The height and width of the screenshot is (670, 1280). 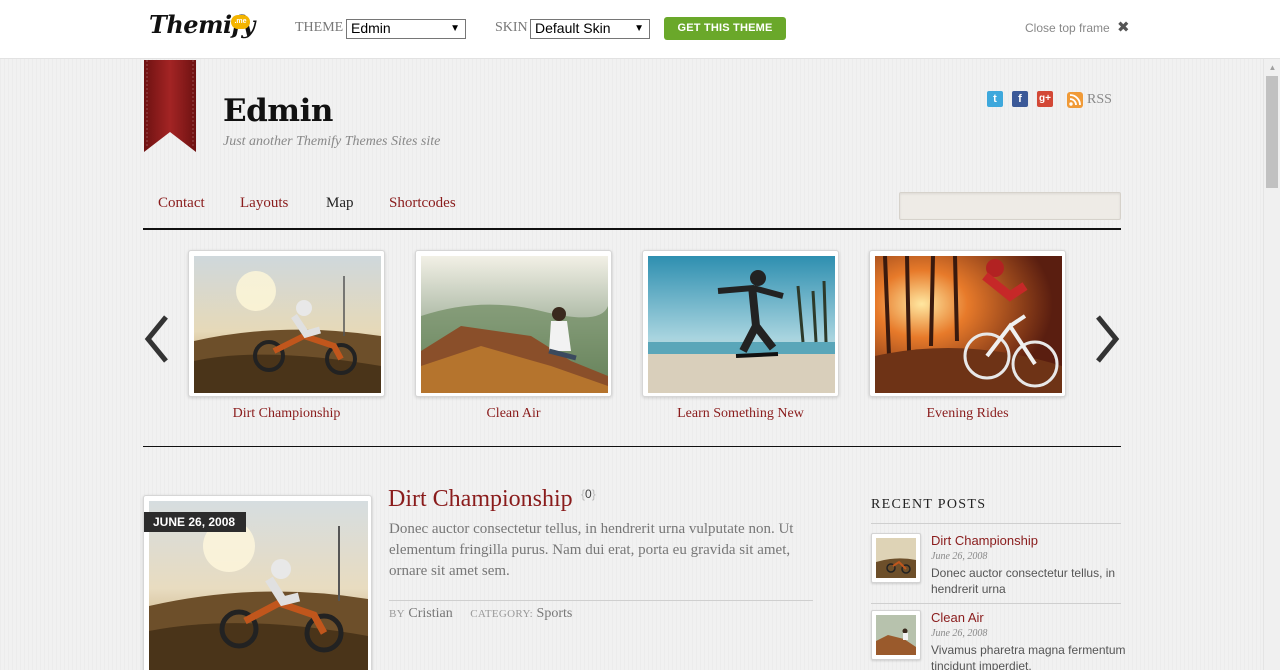 What do you see at coordinates (1010, 206) in the screenshot?
I see `search-input` at bounding box center [1010, 206].